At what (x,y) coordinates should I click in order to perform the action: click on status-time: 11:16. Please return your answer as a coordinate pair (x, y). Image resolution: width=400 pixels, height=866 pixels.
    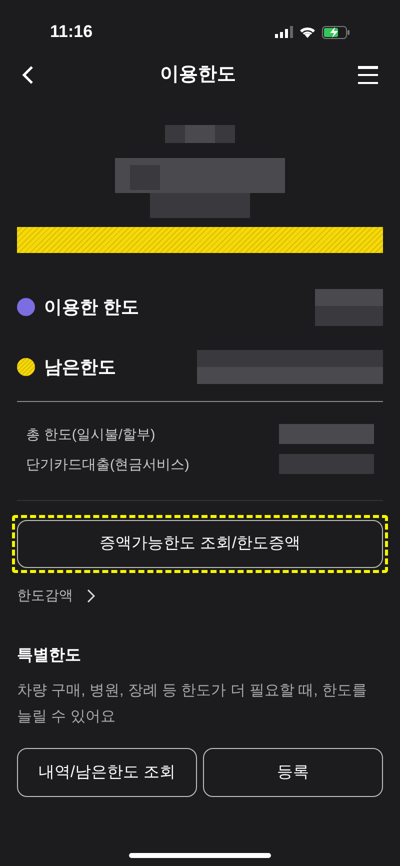
    Looking at the image, I should click on (71, 32).